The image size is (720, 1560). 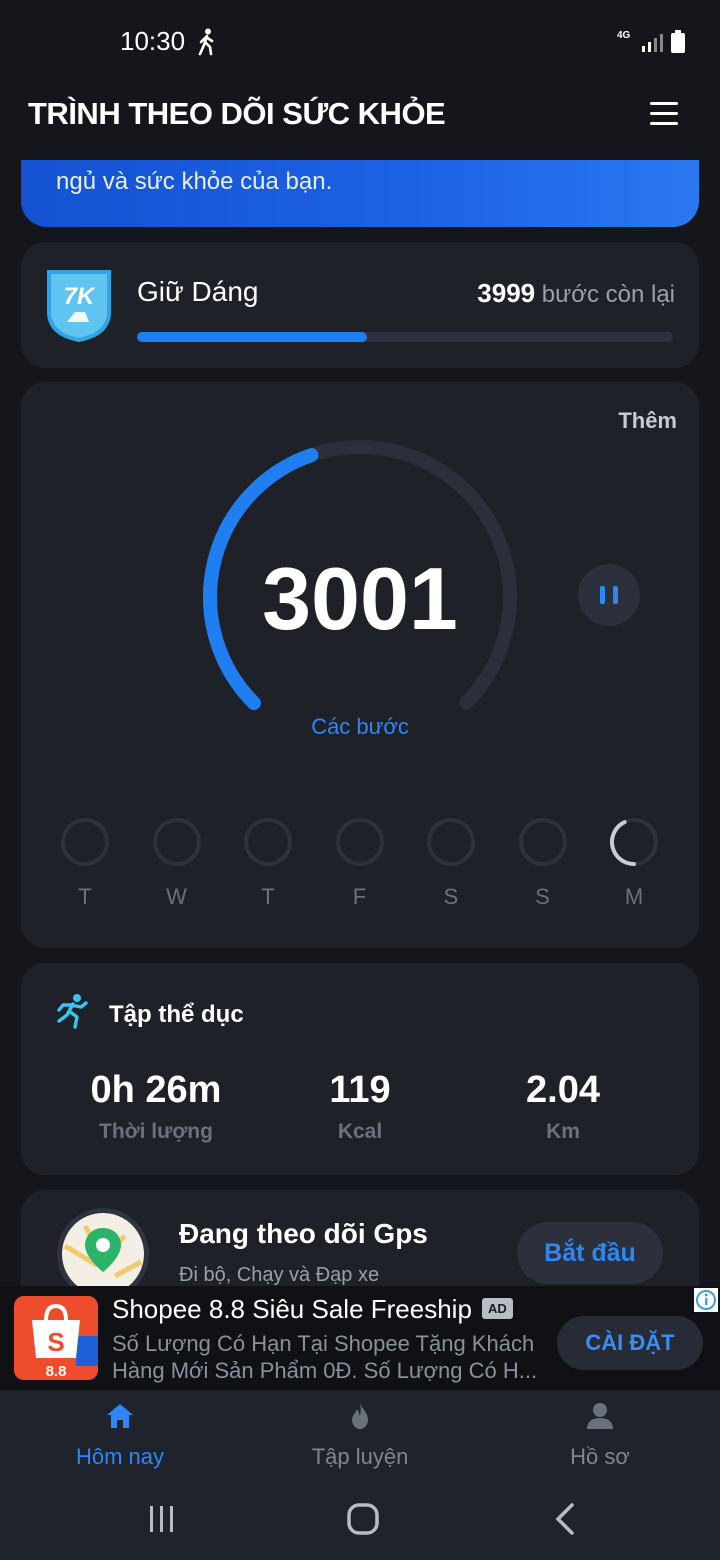 What do you see at coordinates (279, 1275) in the screenshot?
I see `gps-subtitle: Đi bộ, Chạy và Đạp xe` at bounding box center [279, 1275].